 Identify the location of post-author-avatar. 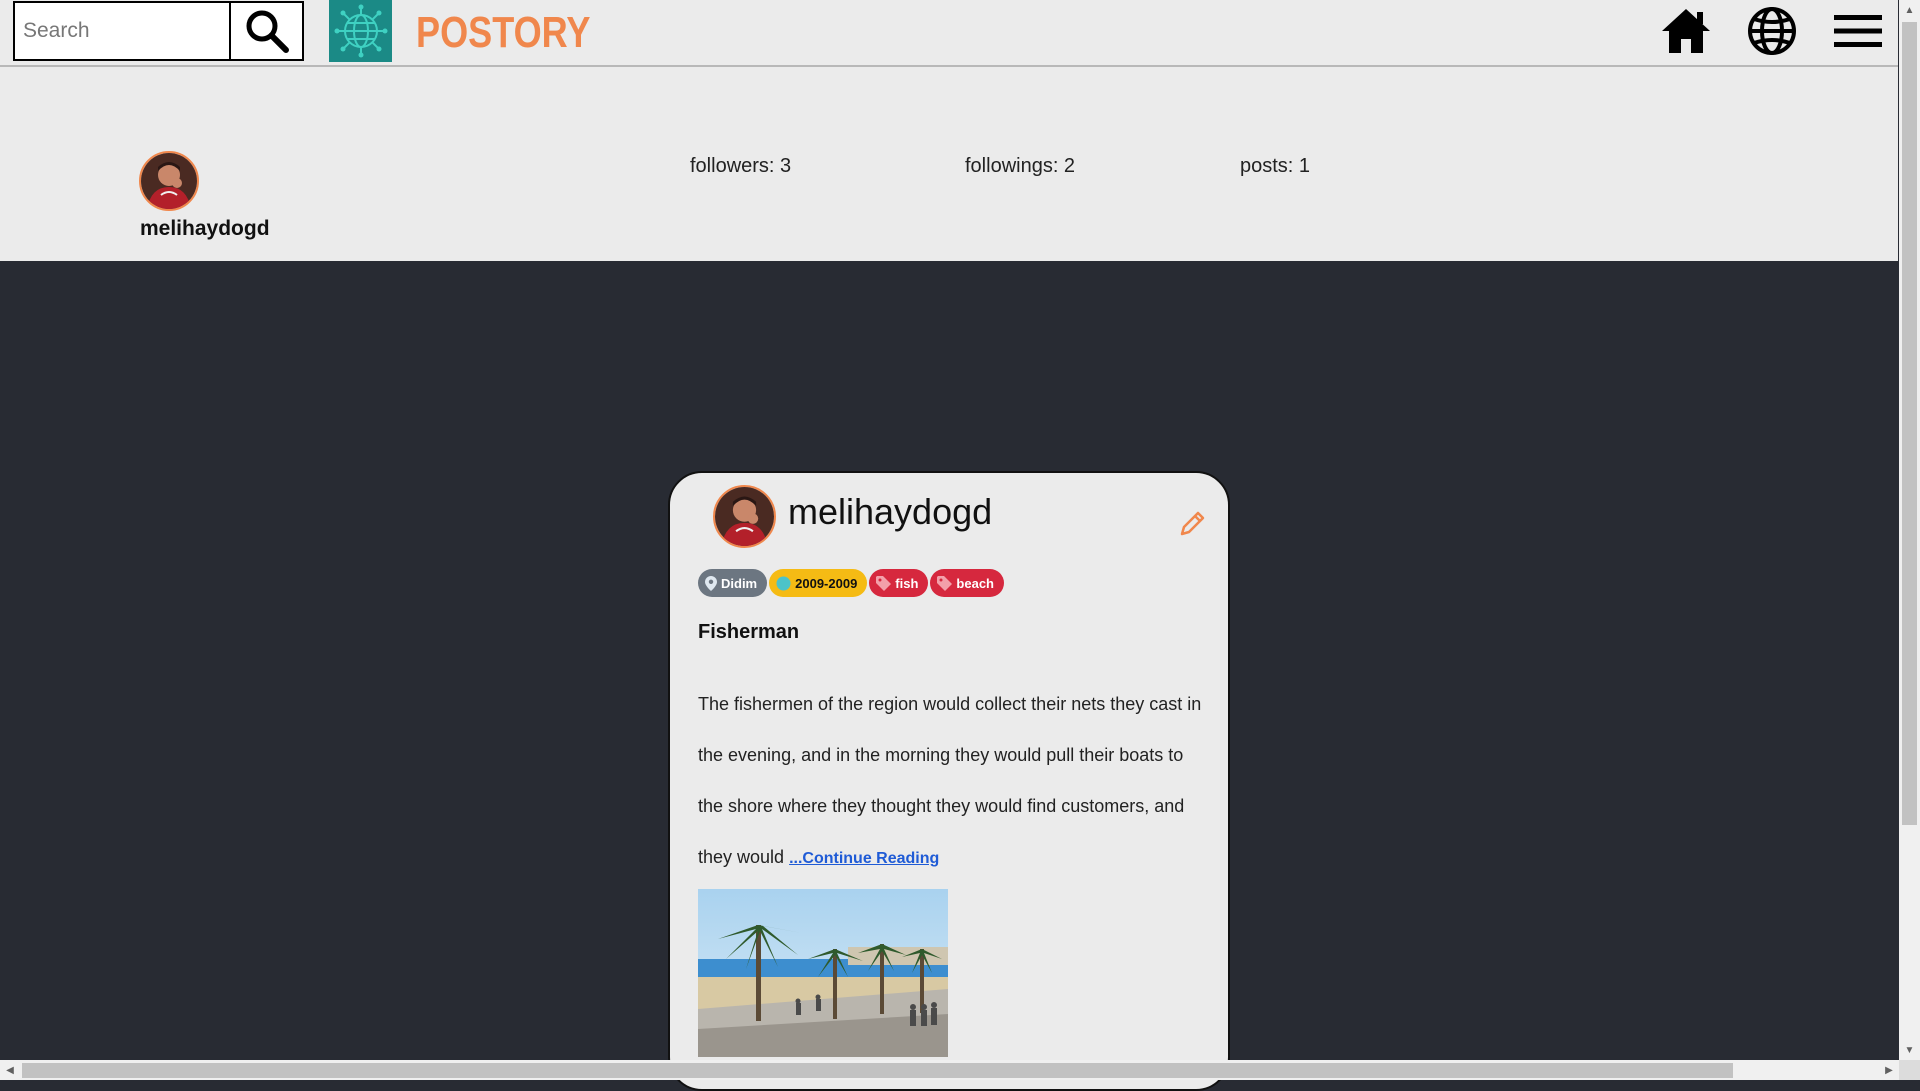
(744, 516).